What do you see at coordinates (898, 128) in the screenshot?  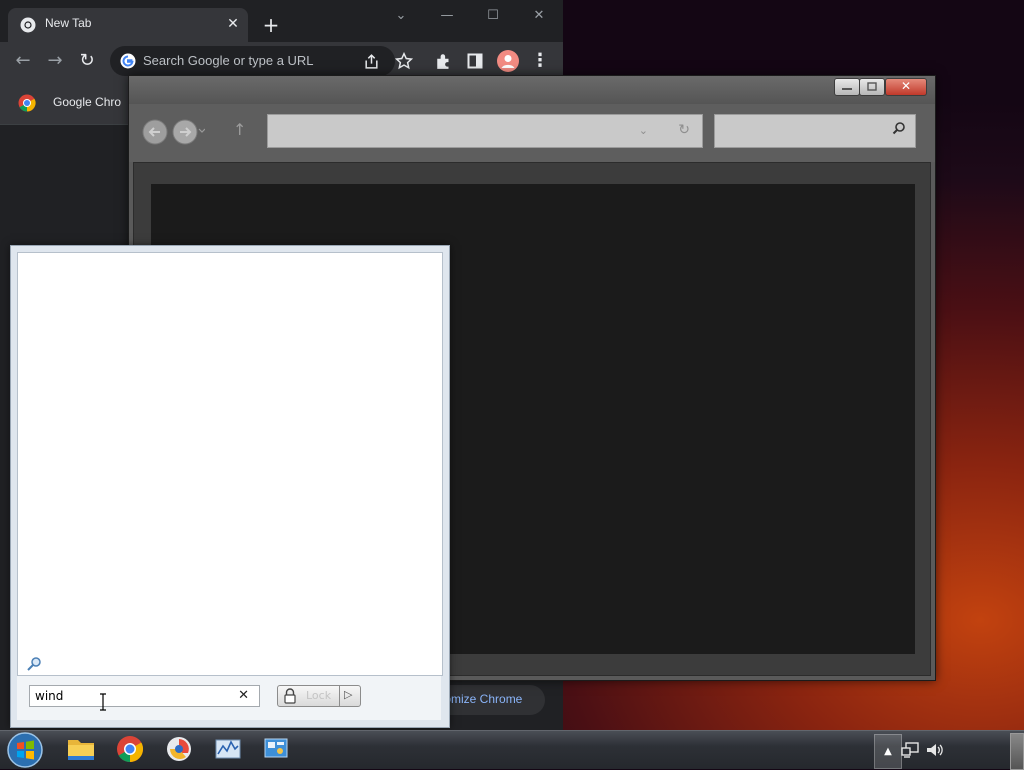 I see `search-icon` at bounding box center [898, 128].